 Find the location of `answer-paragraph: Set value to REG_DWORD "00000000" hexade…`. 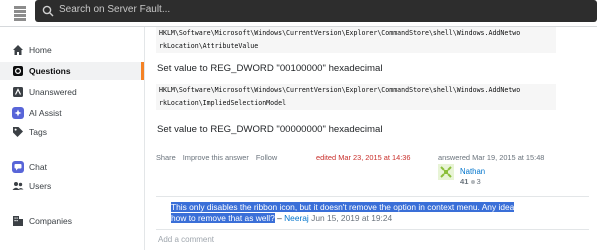

answer-paragraph: Set value to REG_DWORD "00000000" hexade… is located at coordinates (270, 129).